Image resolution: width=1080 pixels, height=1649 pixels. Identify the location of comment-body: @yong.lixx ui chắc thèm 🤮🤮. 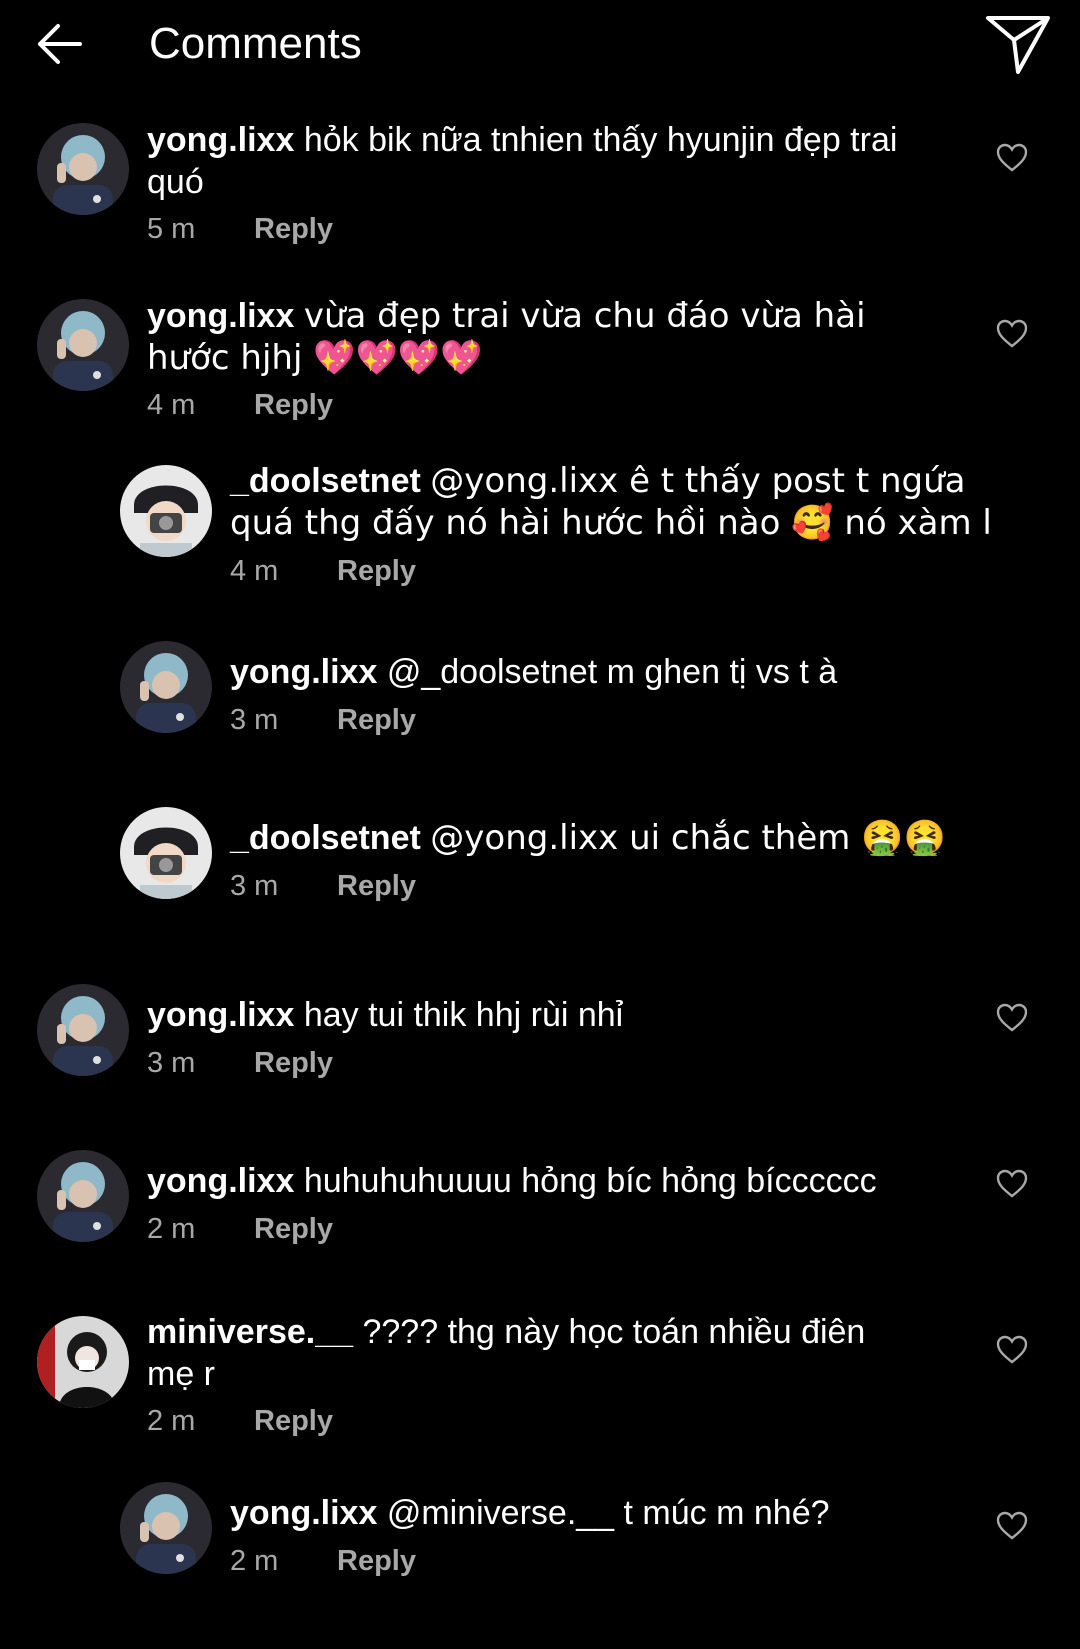
(688, 838).